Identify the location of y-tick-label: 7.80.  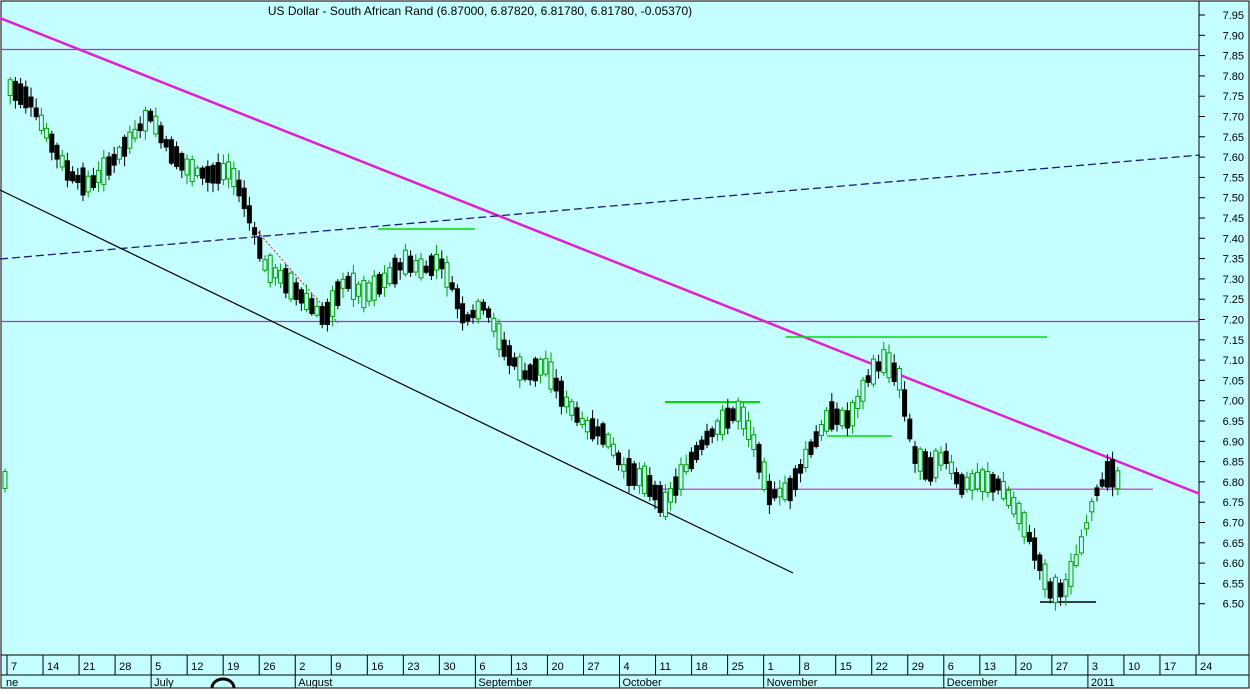
(1233, 77).